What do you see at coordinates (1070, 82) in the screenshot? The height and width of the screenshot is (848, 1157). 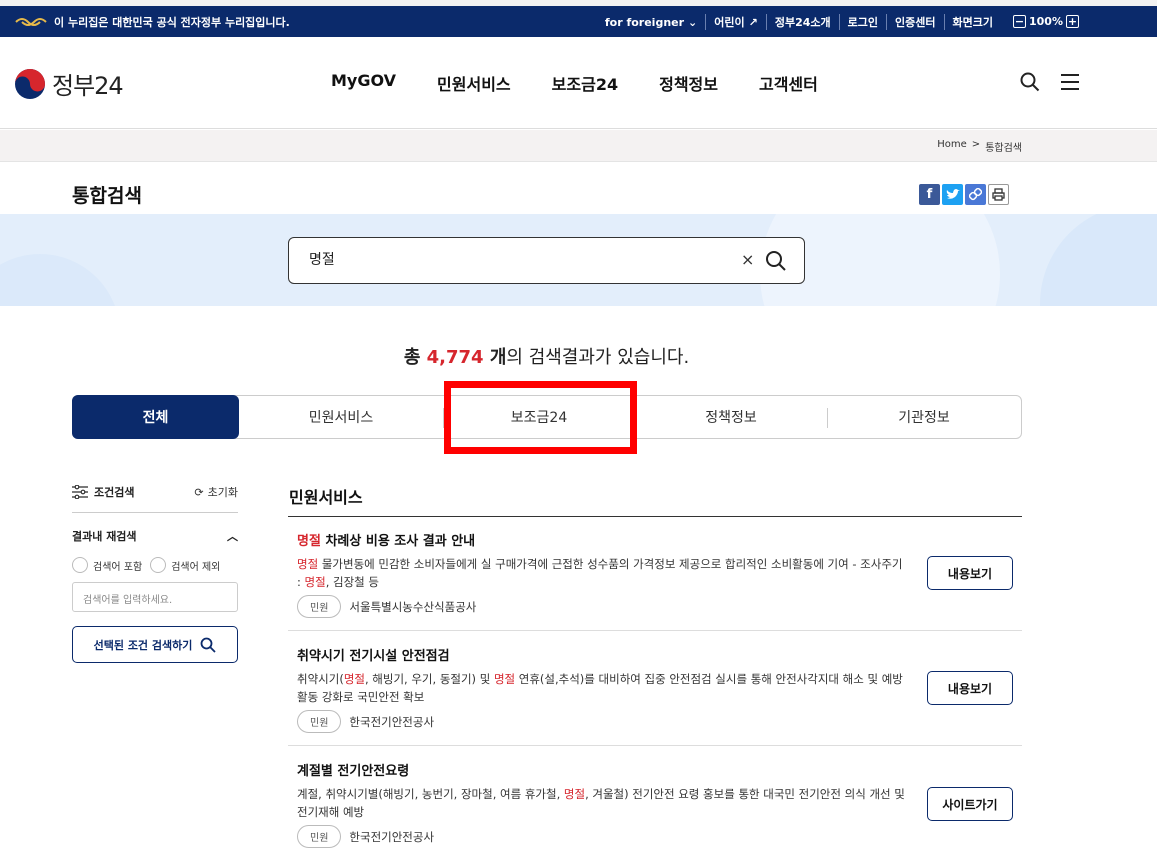 I see `menu-icon` at bounding box center [1070, 82].